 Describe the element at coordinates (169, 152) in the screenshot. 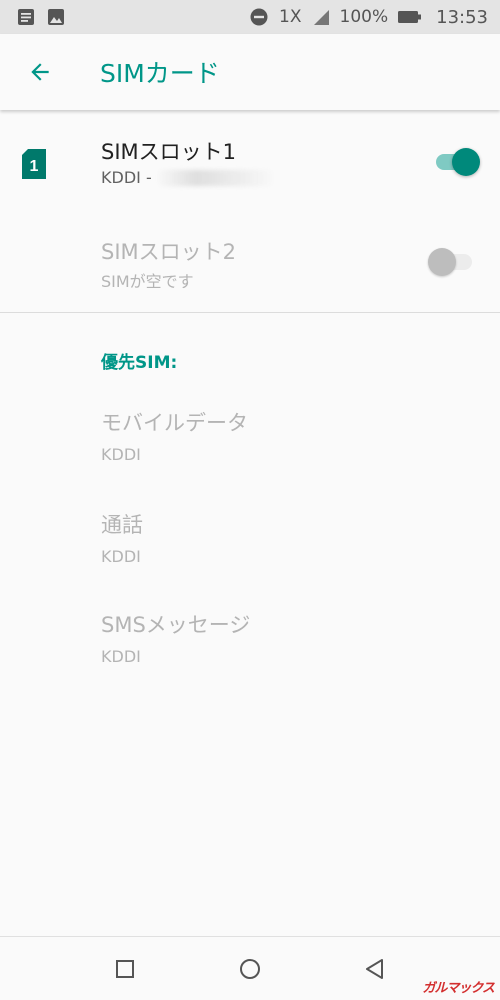

I see `sim-slot-1-label: SIMスロット1` at that location.